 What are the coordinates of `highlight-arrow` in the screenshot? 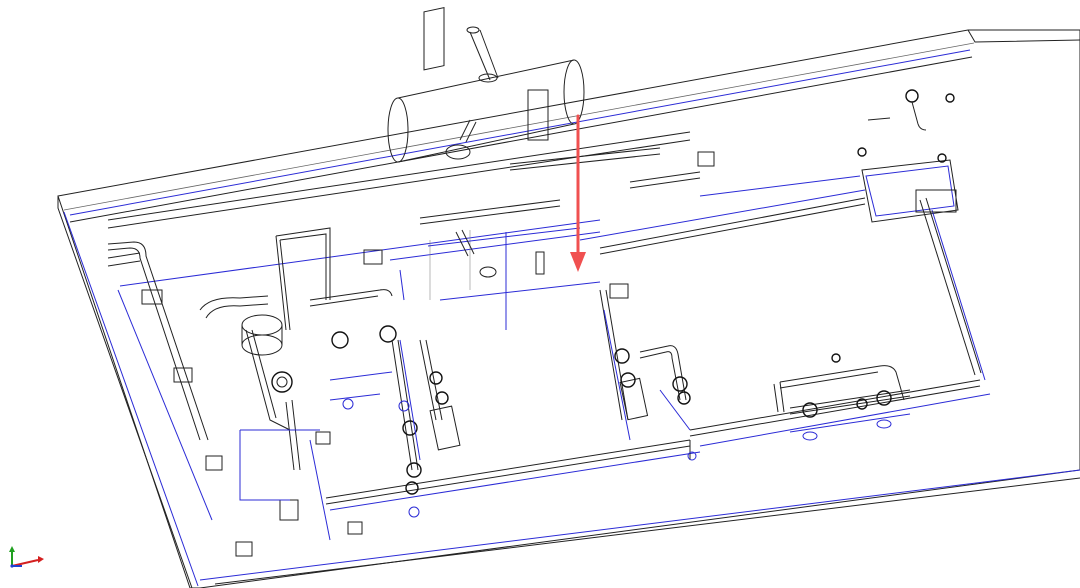 It's located at (578, 193).